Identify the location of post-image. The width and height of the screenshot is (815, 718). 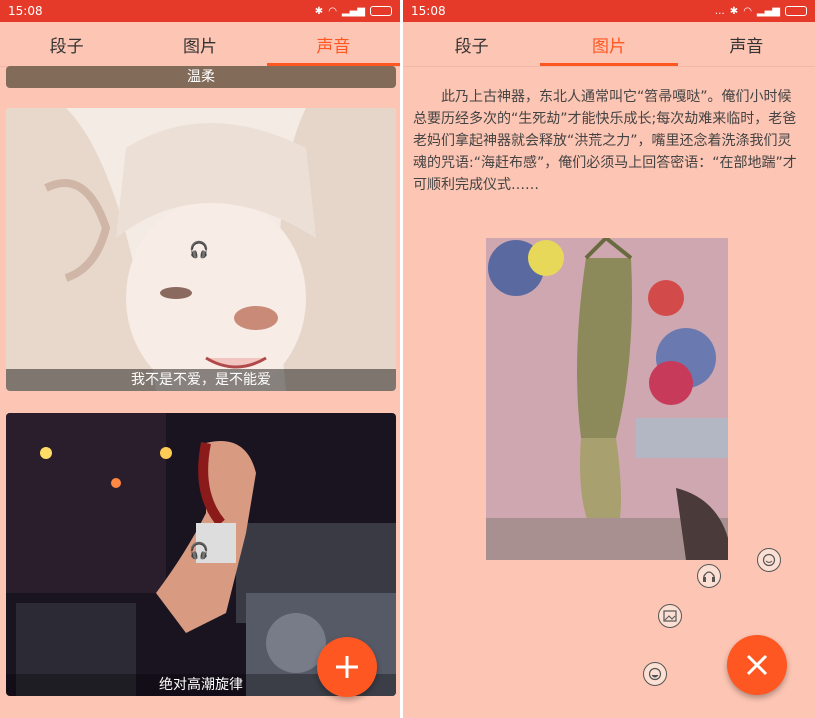
(607, 397).